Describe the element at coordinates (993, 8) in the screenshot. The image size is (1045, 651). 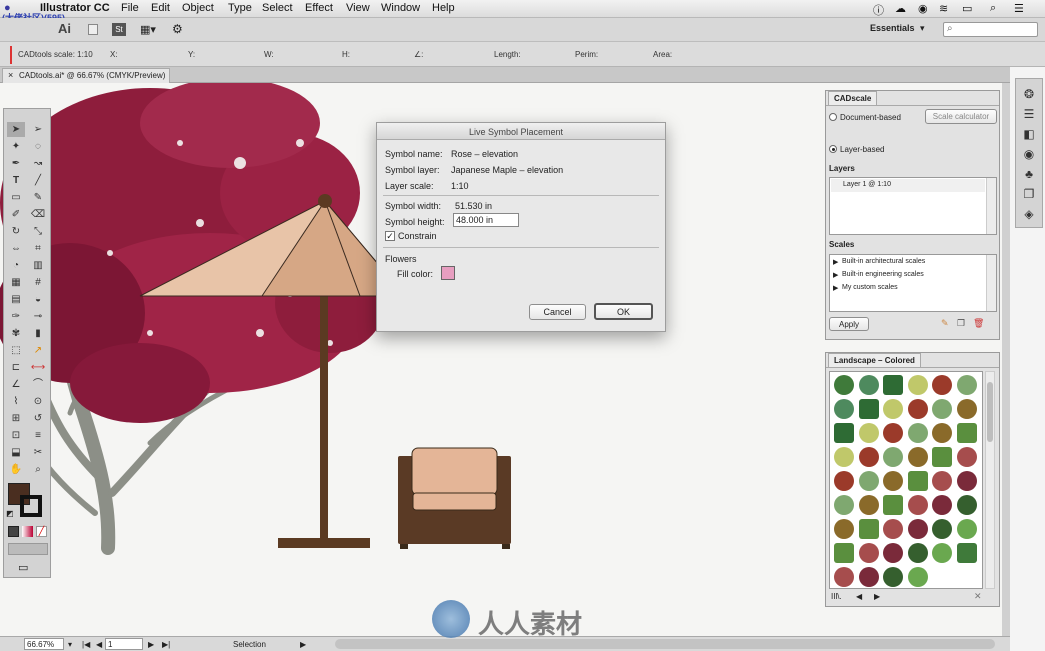
I see `spotlight-icon: ⌕` at that location.